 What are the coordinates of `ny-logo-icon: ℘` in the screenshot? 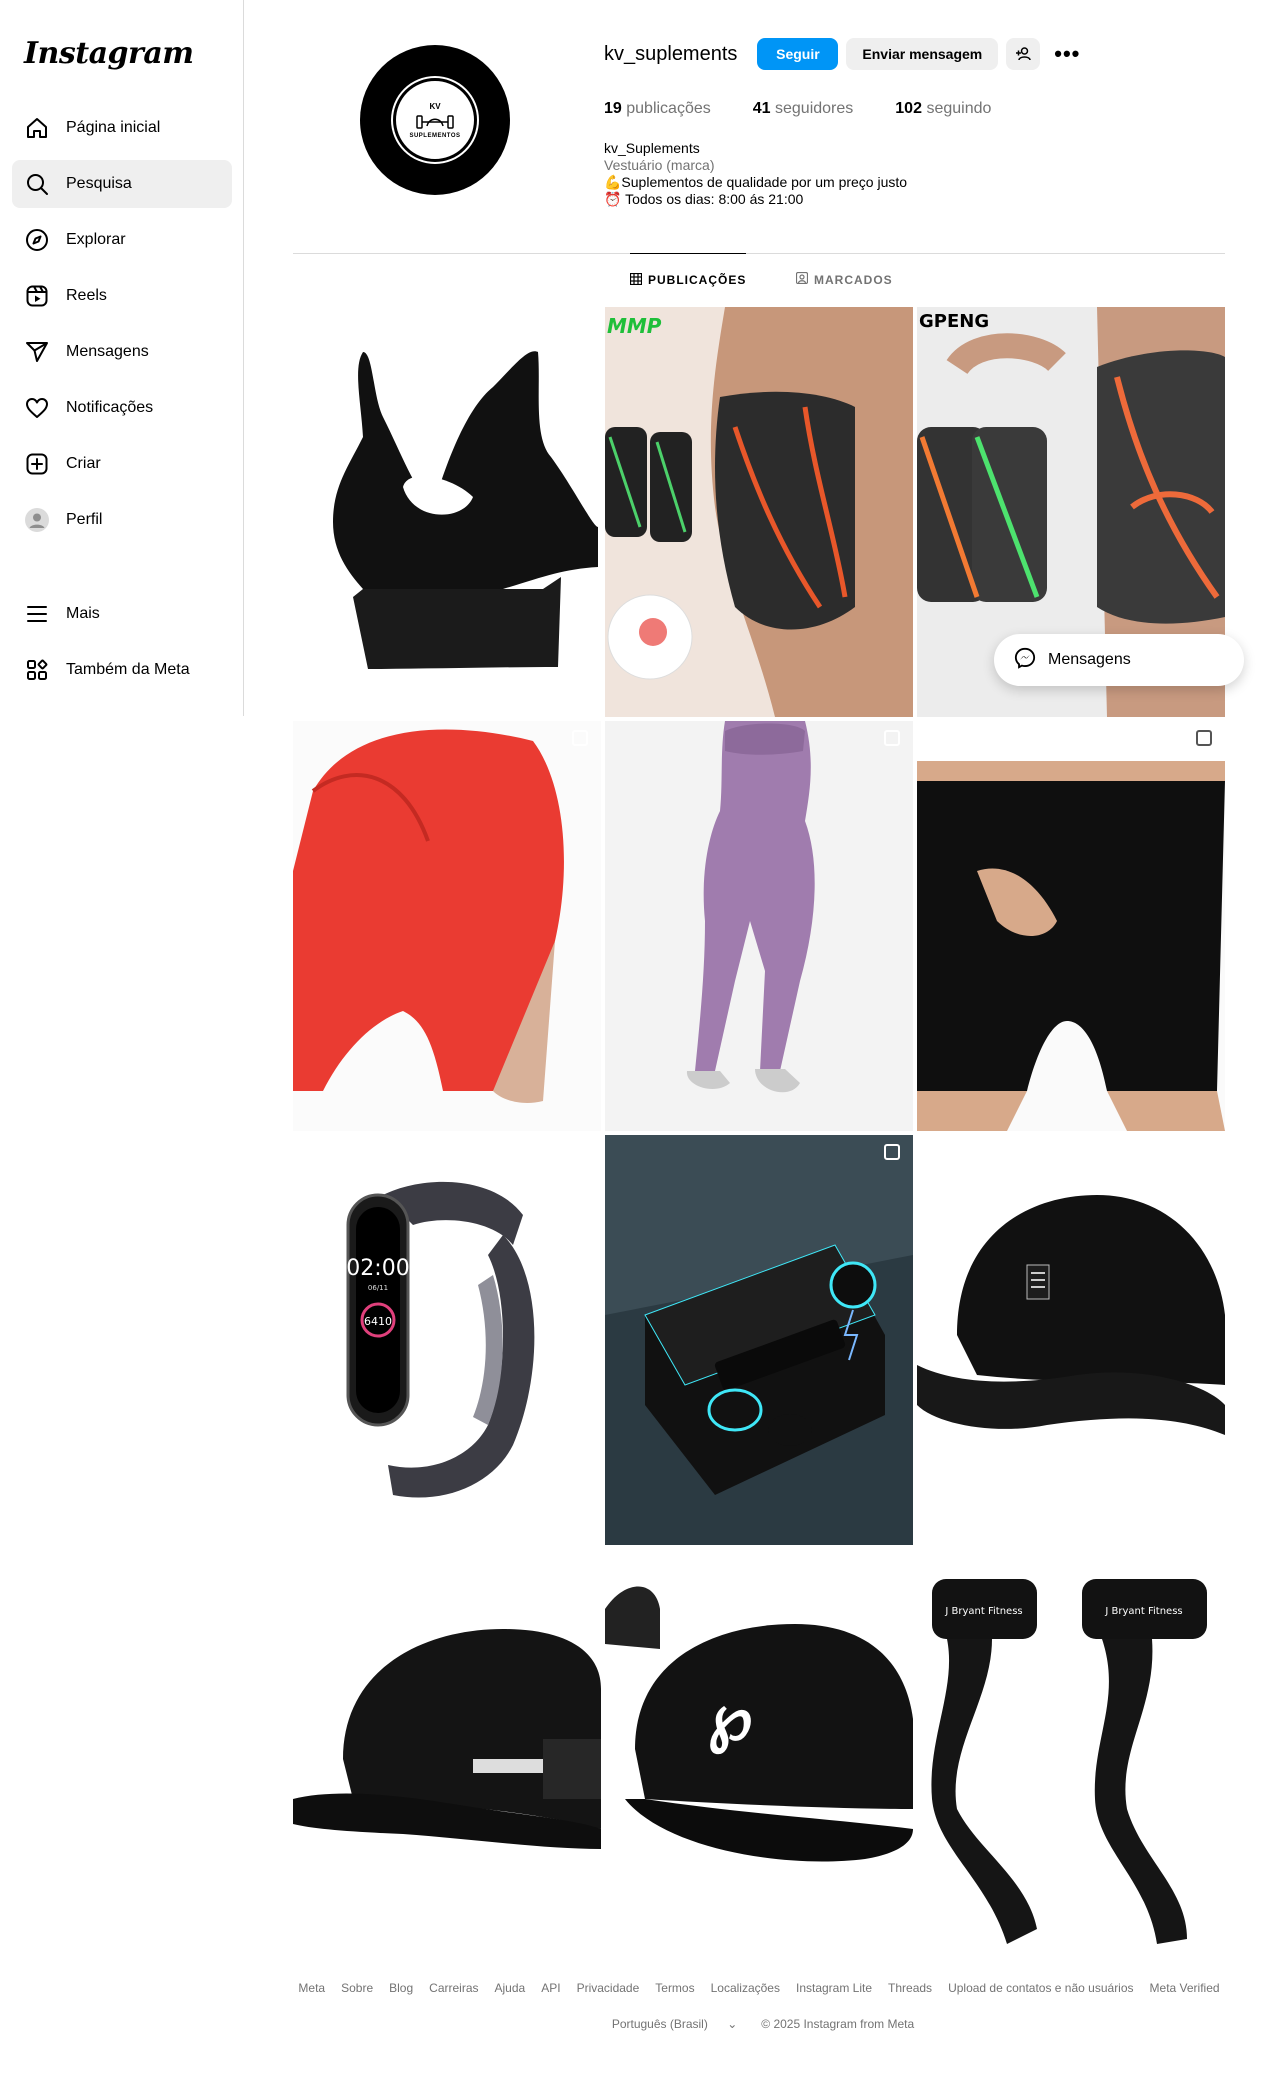 It's located at (730, 1717).